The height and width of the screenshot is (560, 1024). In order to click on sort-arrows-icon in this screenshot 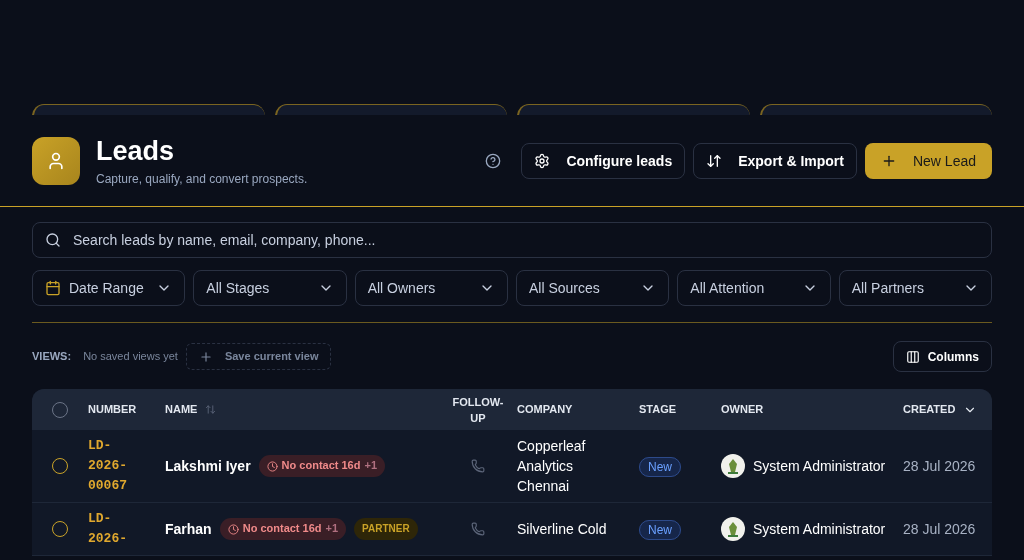, I will do `click(714, 161)`.